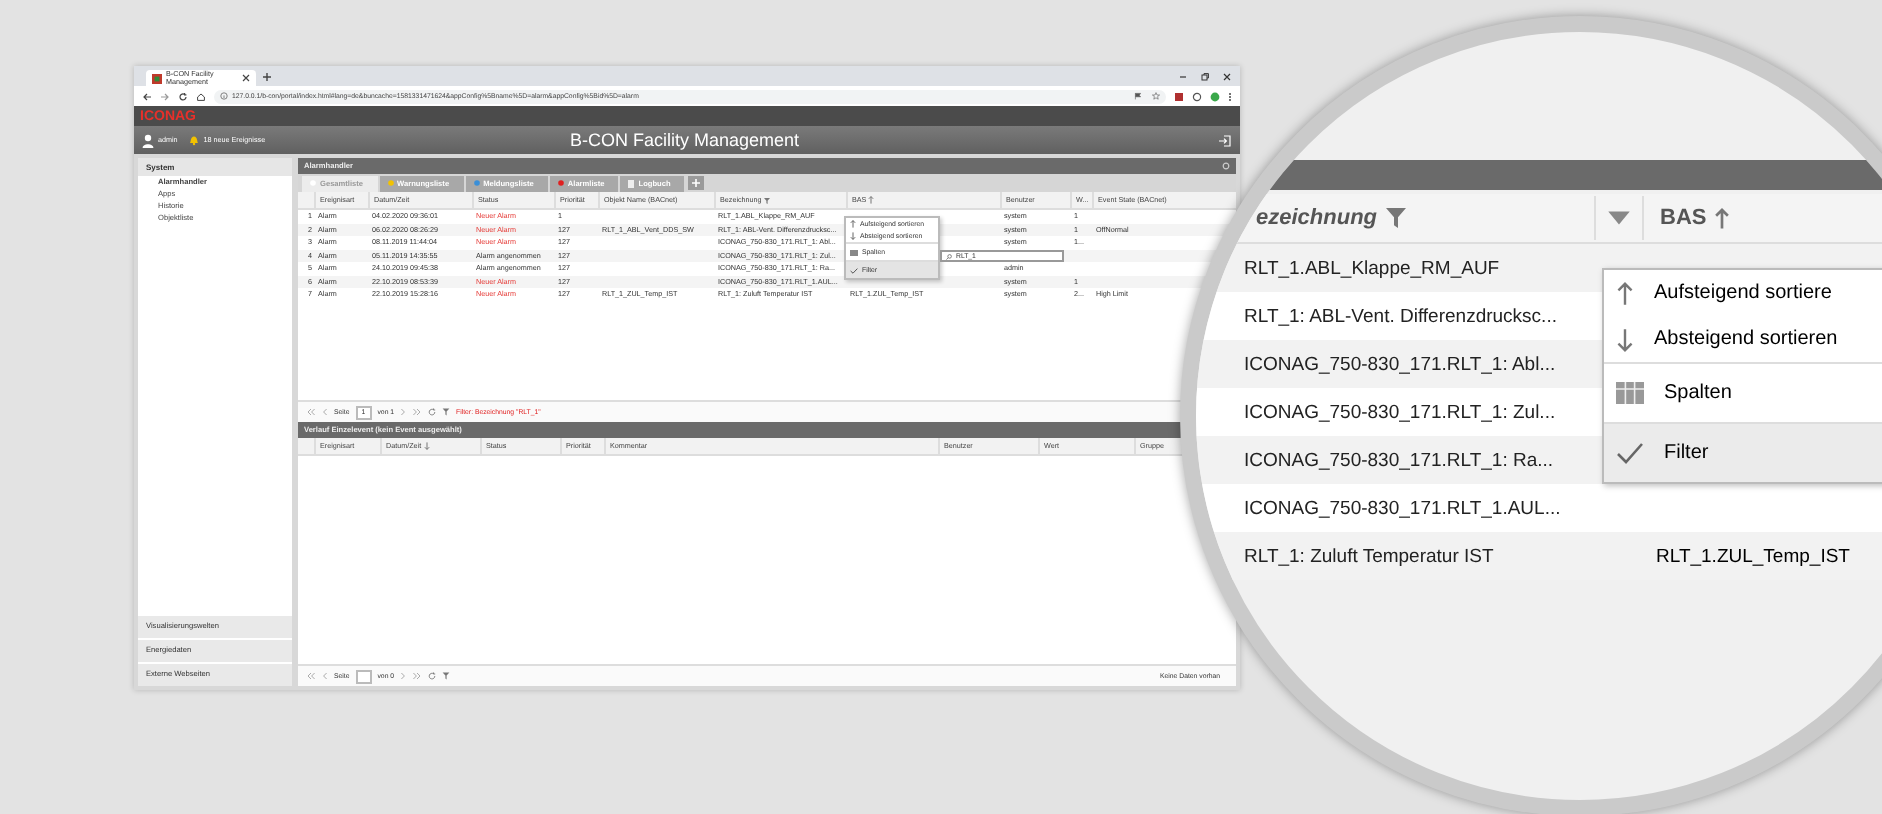  What do you see at coordinates (1619, 218) in the screenshot?
I see `caret-icon` at bounding box center [1619, 218].